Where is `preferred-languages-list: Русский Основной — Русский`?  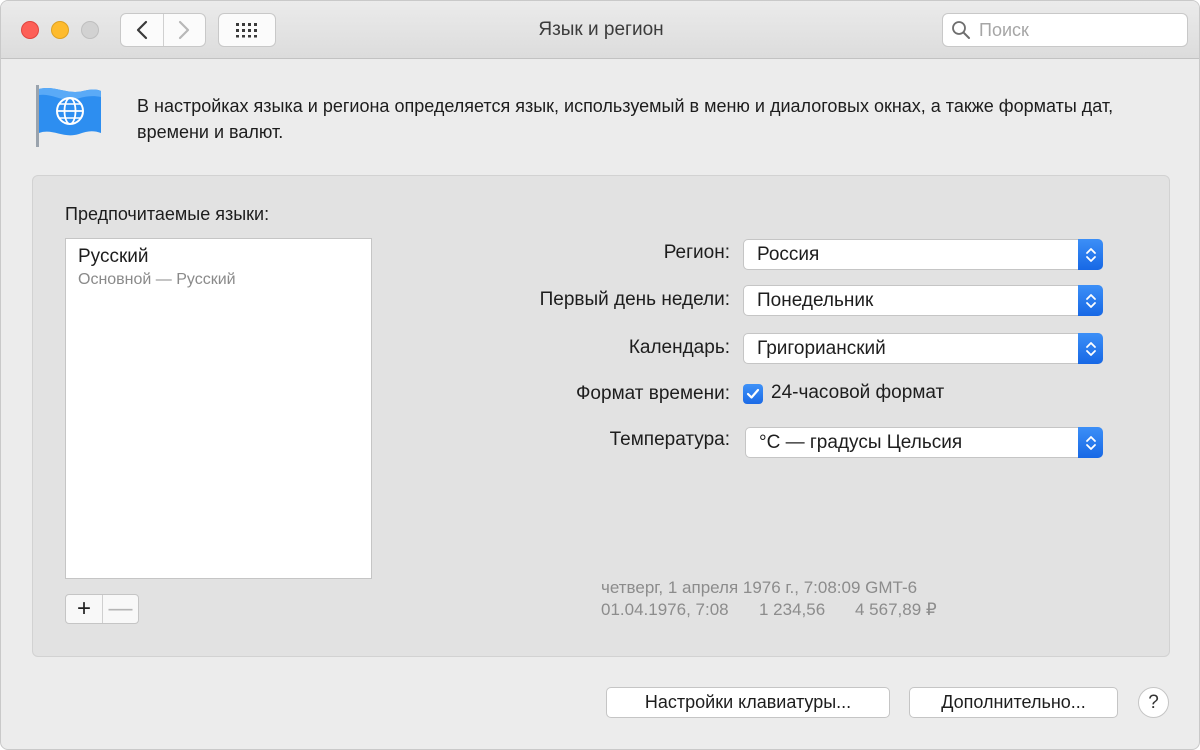
preferred-languages-list: Русский Основной — Русский is located at coordinates (218, 408).